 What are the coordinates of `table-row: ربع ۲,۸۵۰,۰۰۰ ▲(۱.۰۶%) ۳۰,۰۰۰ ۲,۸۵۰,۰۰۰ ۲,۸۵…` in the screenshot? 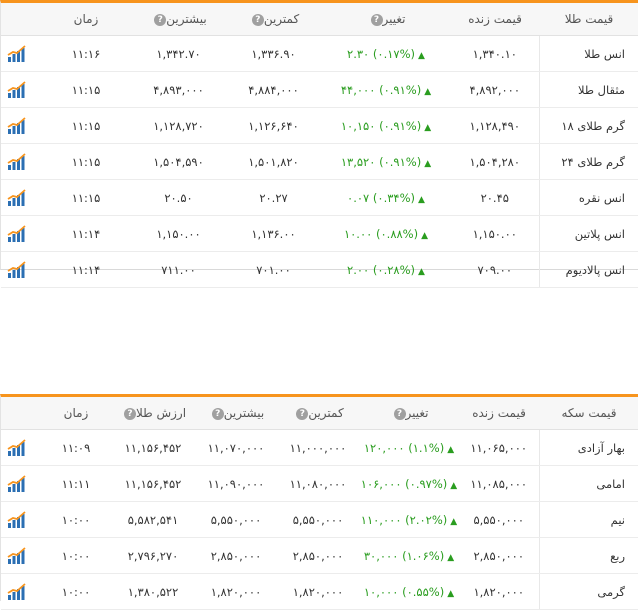 It's located at (319, 555).